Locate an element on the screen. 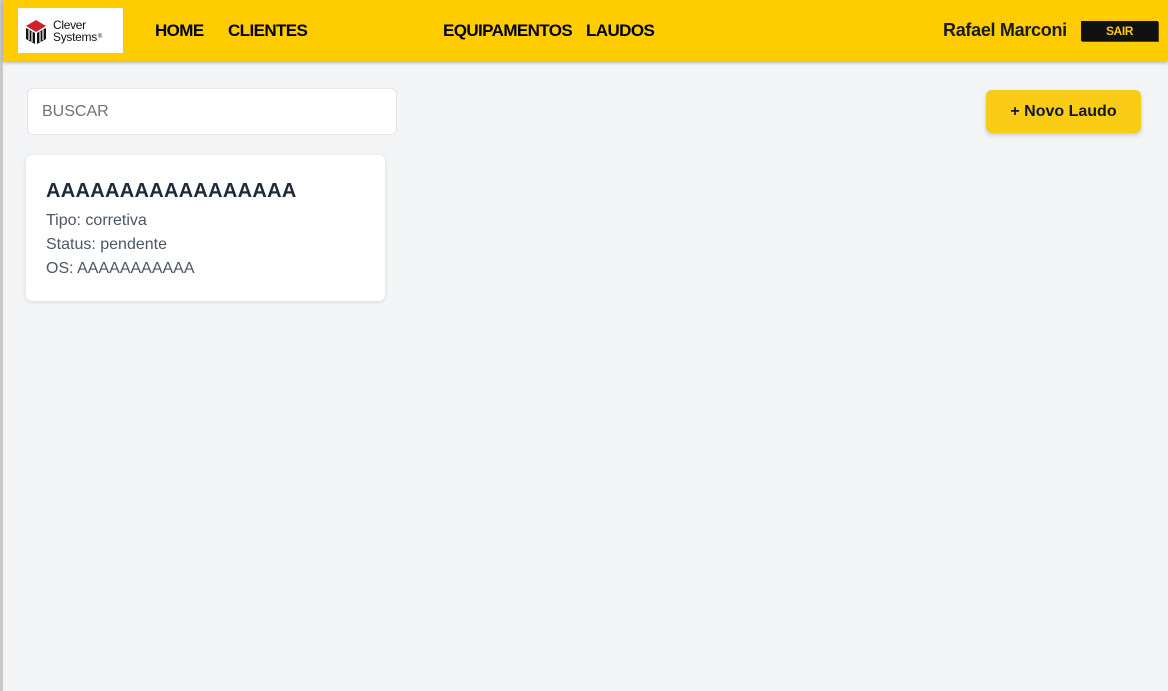 The height and width of the screenshot is (691, 1168). logout-button: SAIR is located at coordinates (1119, 31).